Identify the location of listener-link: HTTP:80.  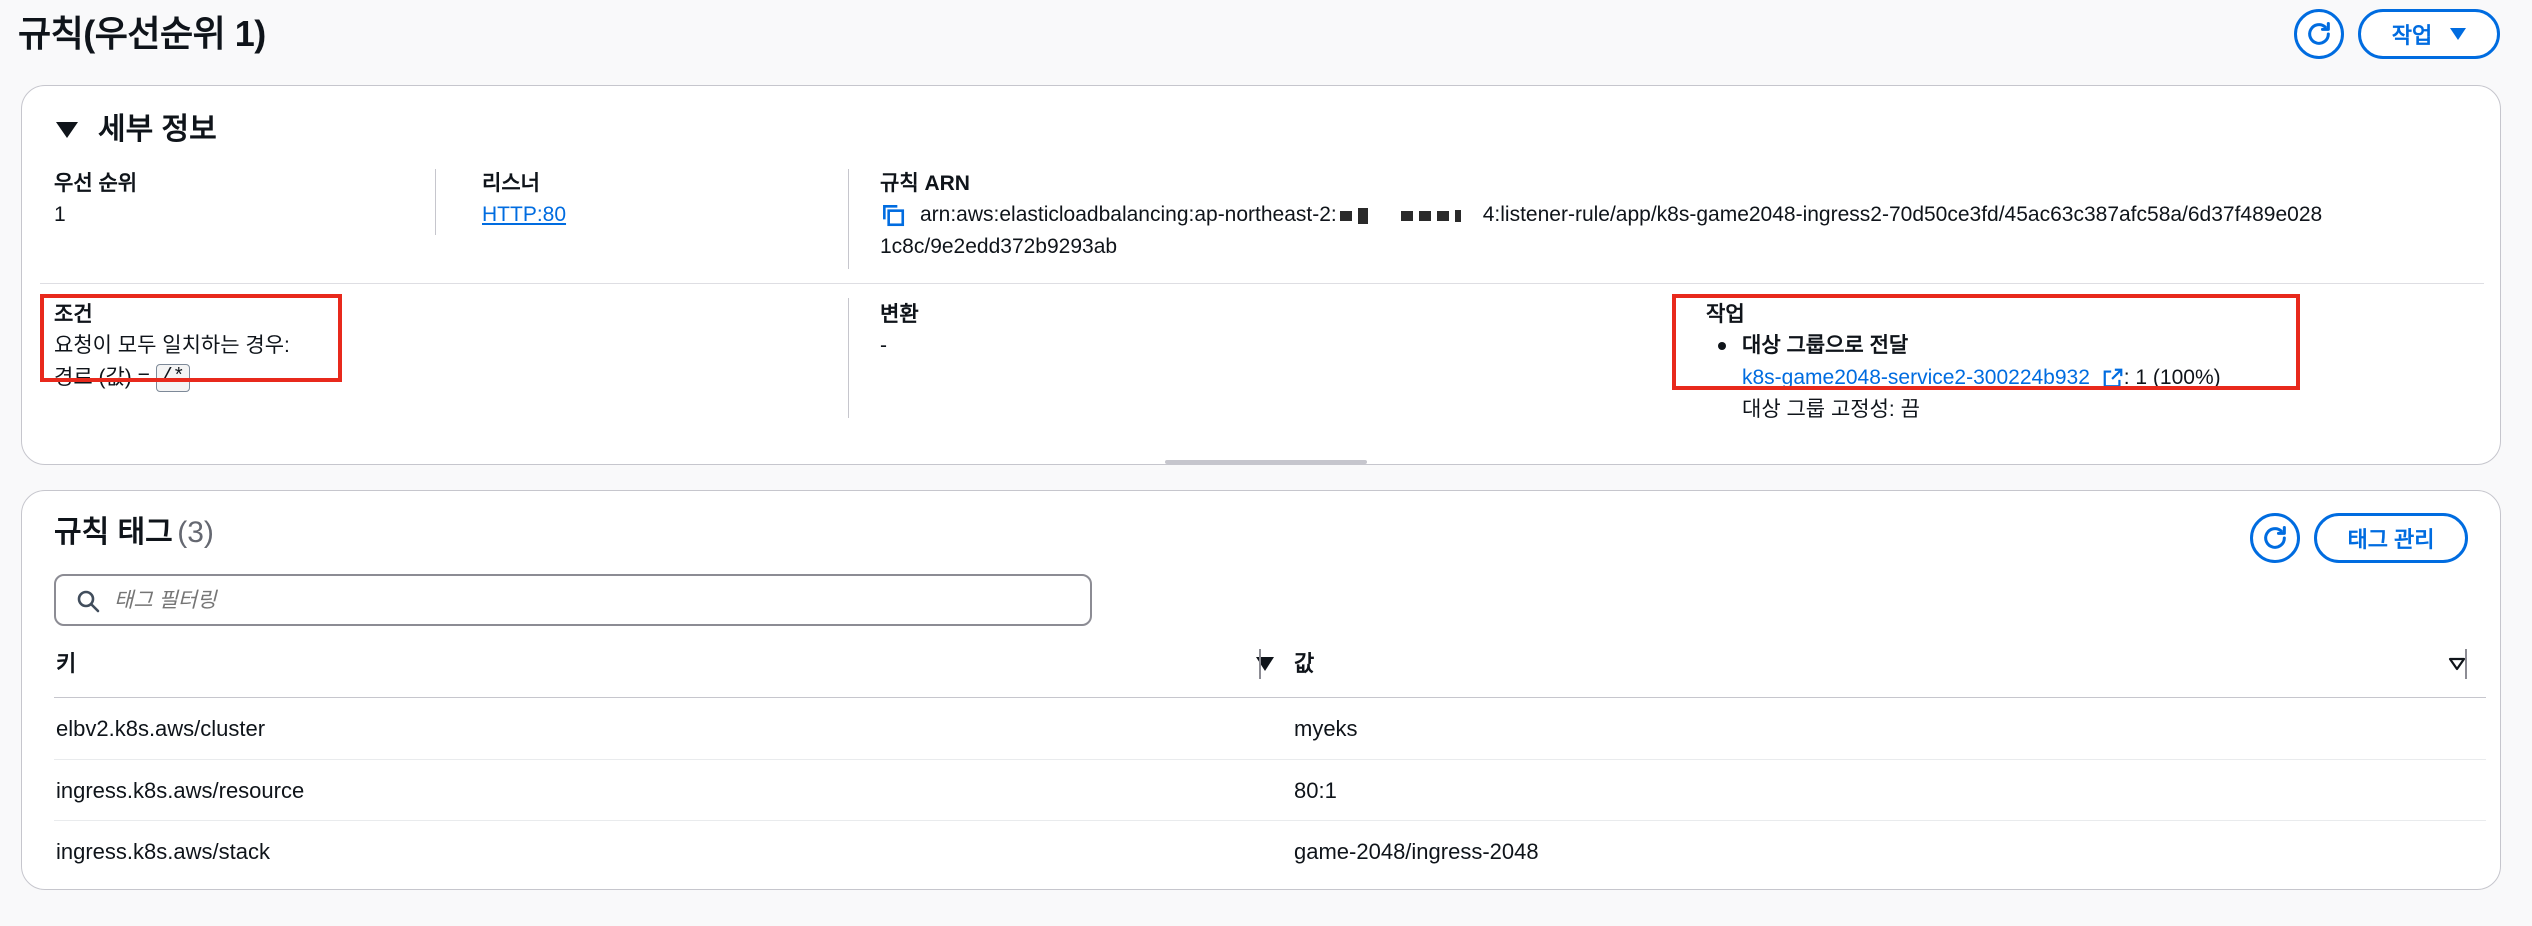
(524, 215).